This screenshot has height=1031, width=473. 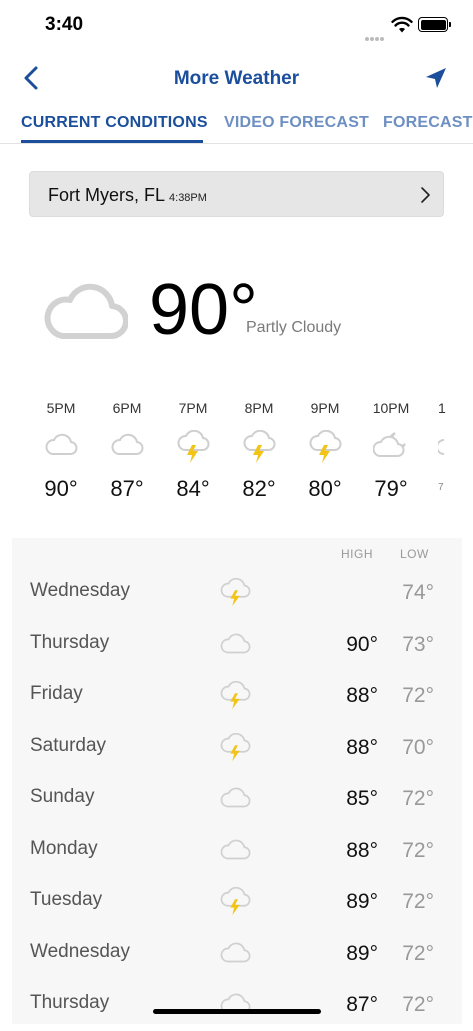 I want to click on day-name: Tuesday, so click(x=66, y=899).